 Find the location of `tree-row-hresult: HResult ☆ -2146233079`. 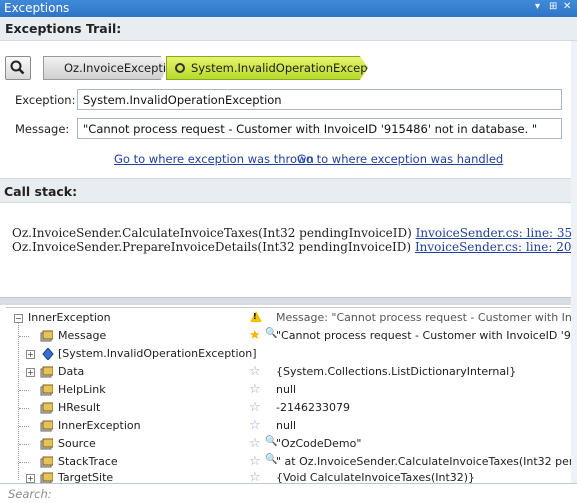

tree-row-hresult: HResult ☆ -2146233079 is located at coordinates (291, 408).